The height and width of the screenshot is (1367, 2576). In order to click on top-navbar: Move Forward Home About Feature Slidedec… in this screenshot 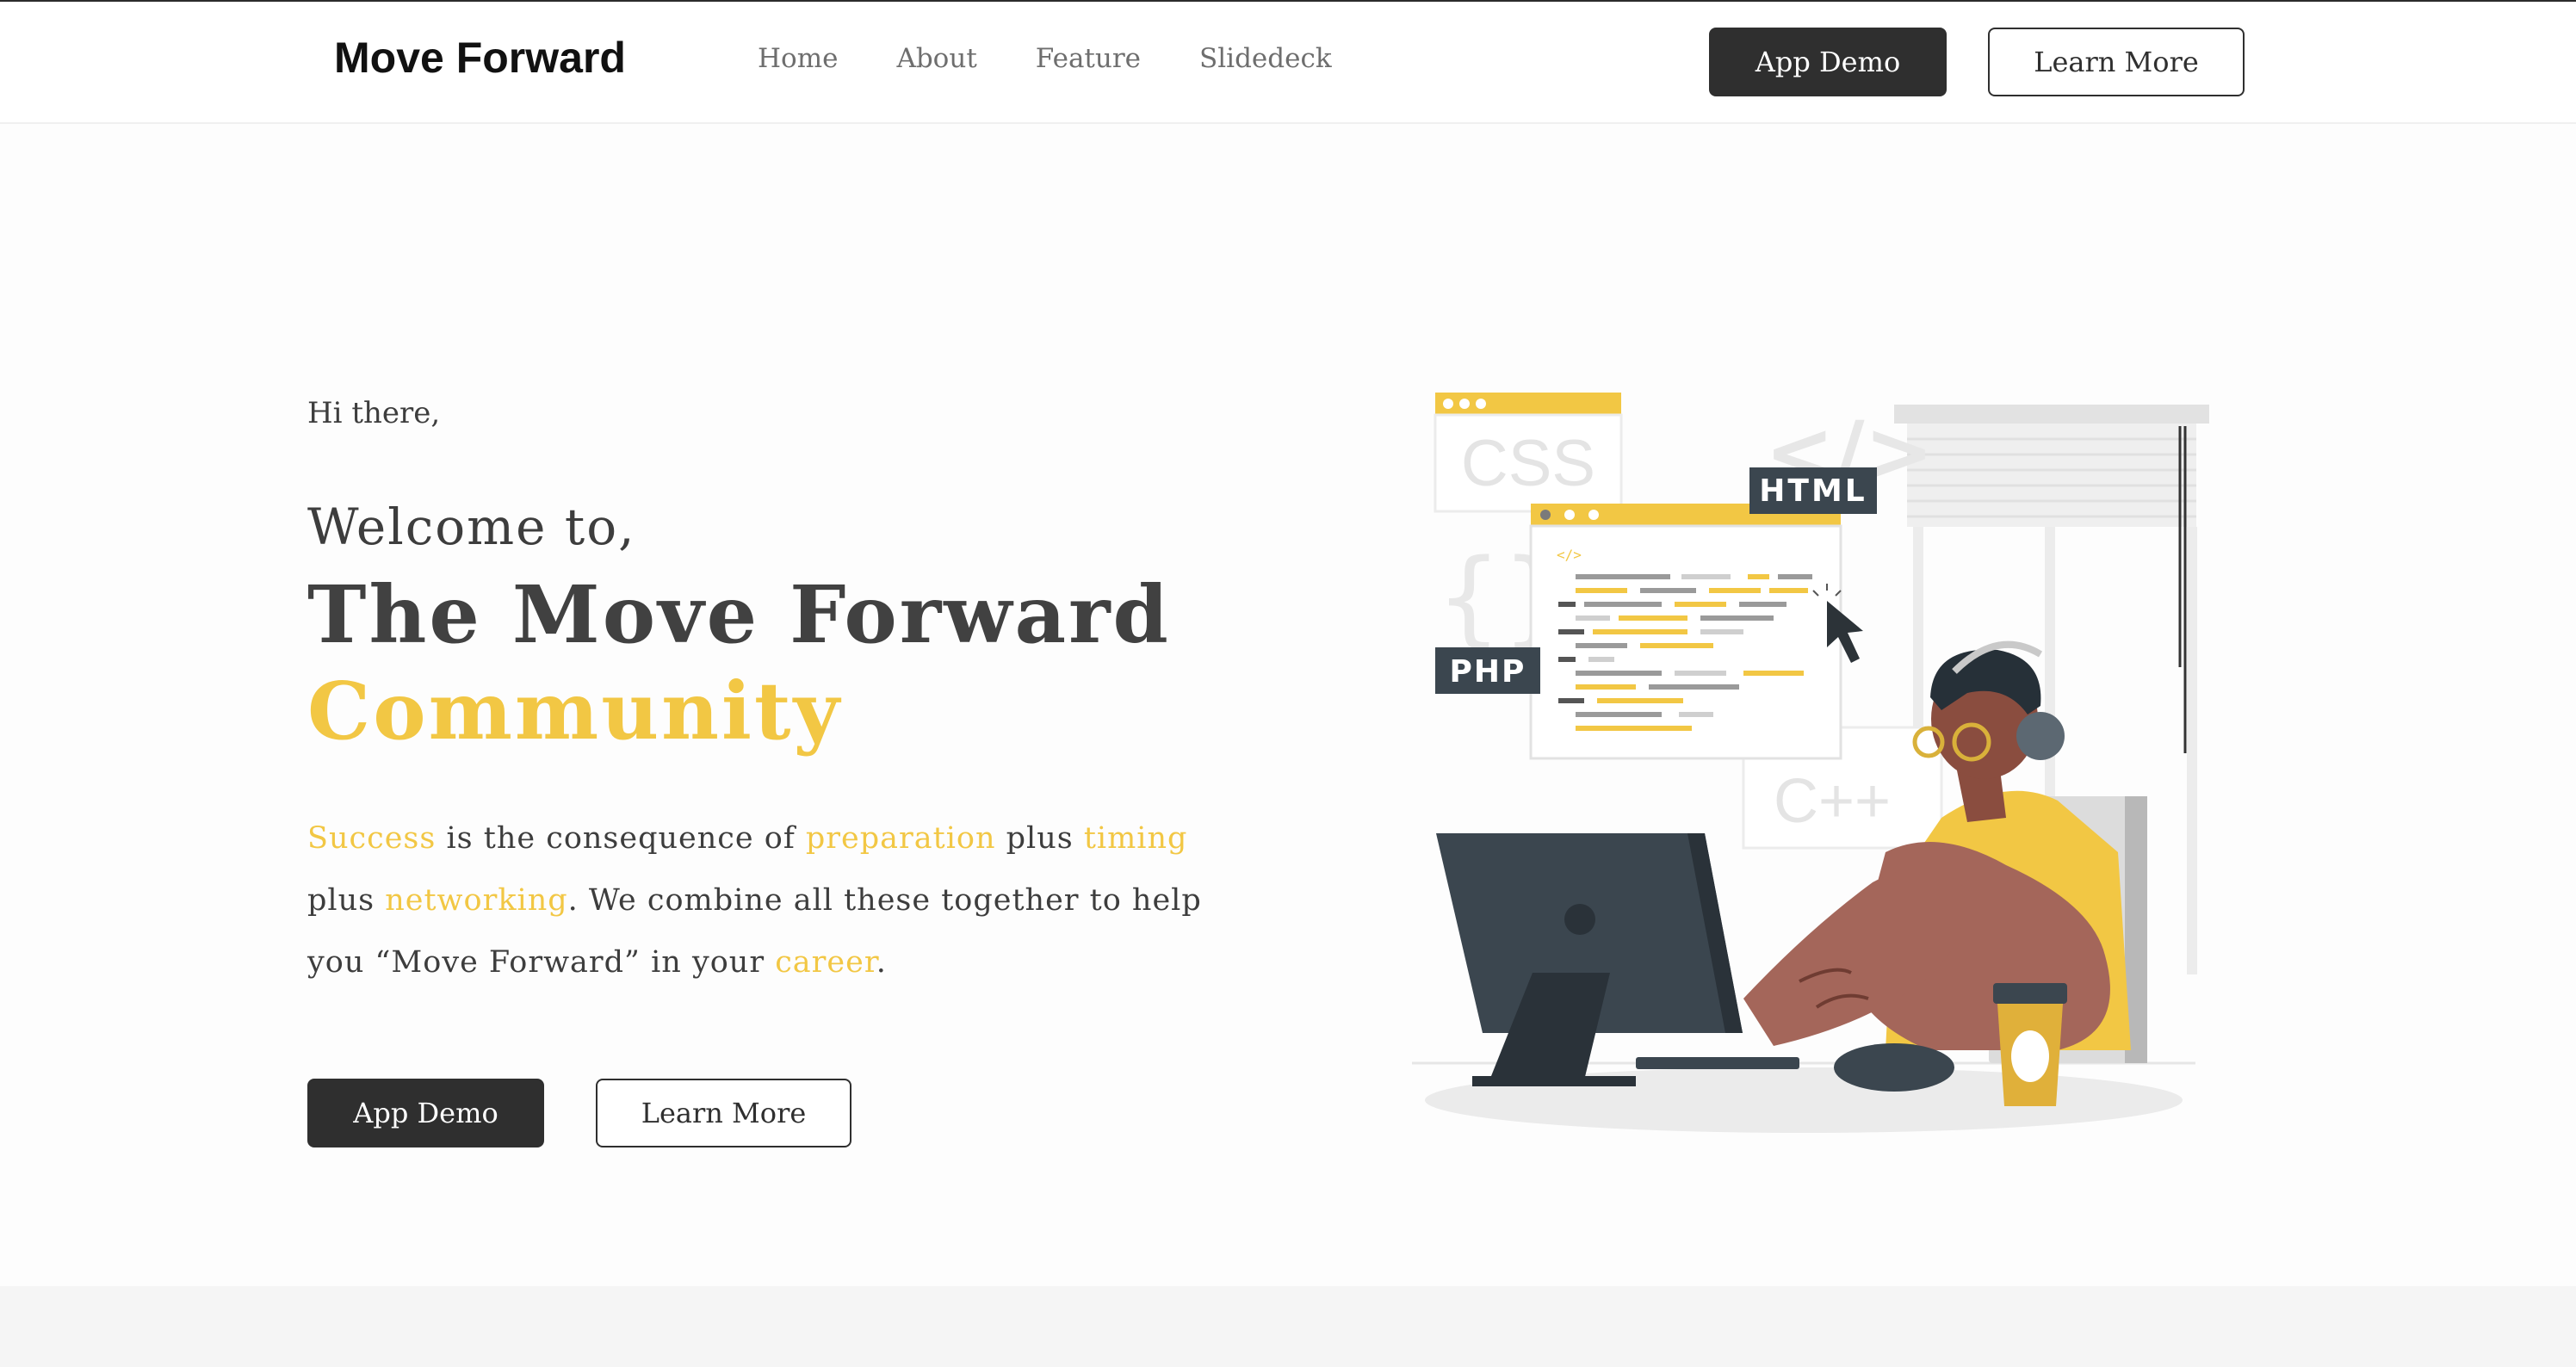, I will do `click(1288, 63)`.